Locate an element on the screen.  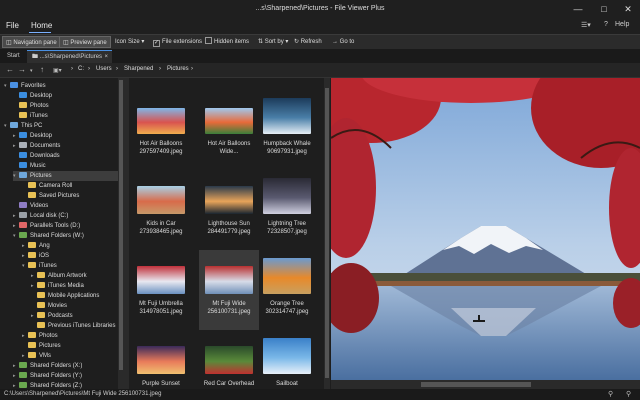
tree-node-label: Local disk (C:) is located at coordinates (49, 216).